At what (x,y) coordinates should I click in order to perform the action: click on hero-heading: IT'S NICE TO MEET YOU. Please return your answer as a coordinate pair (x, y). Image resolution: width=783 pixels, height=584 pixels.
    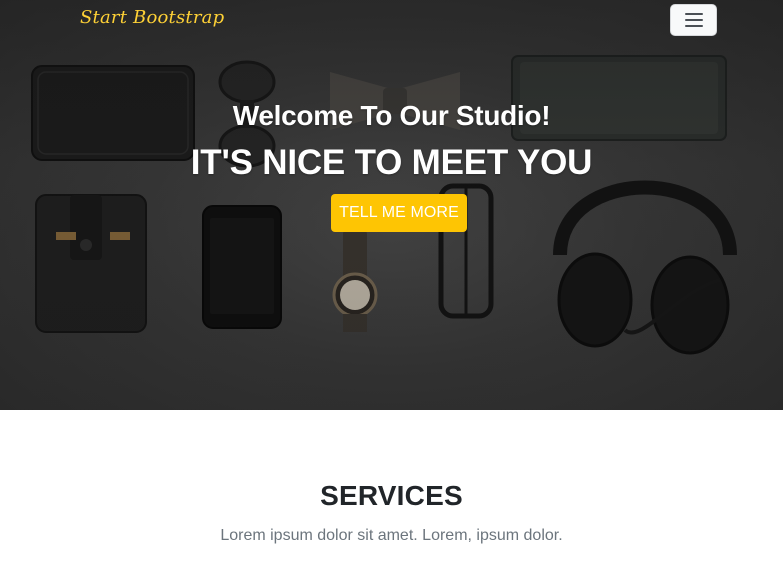
    Looking at the image, I should click on (391, 162).